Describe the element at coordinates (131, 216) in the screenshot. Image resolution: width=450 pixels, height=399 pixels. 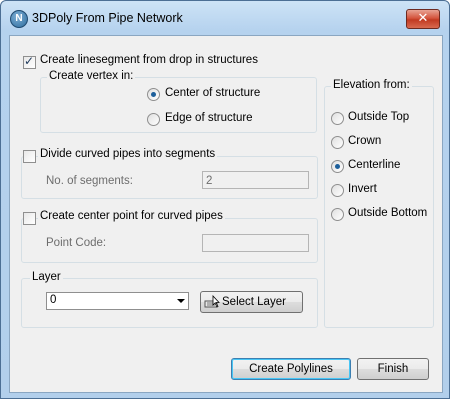
I see `center-point-checkbox-label: Create center point for curved pipes` at that location.